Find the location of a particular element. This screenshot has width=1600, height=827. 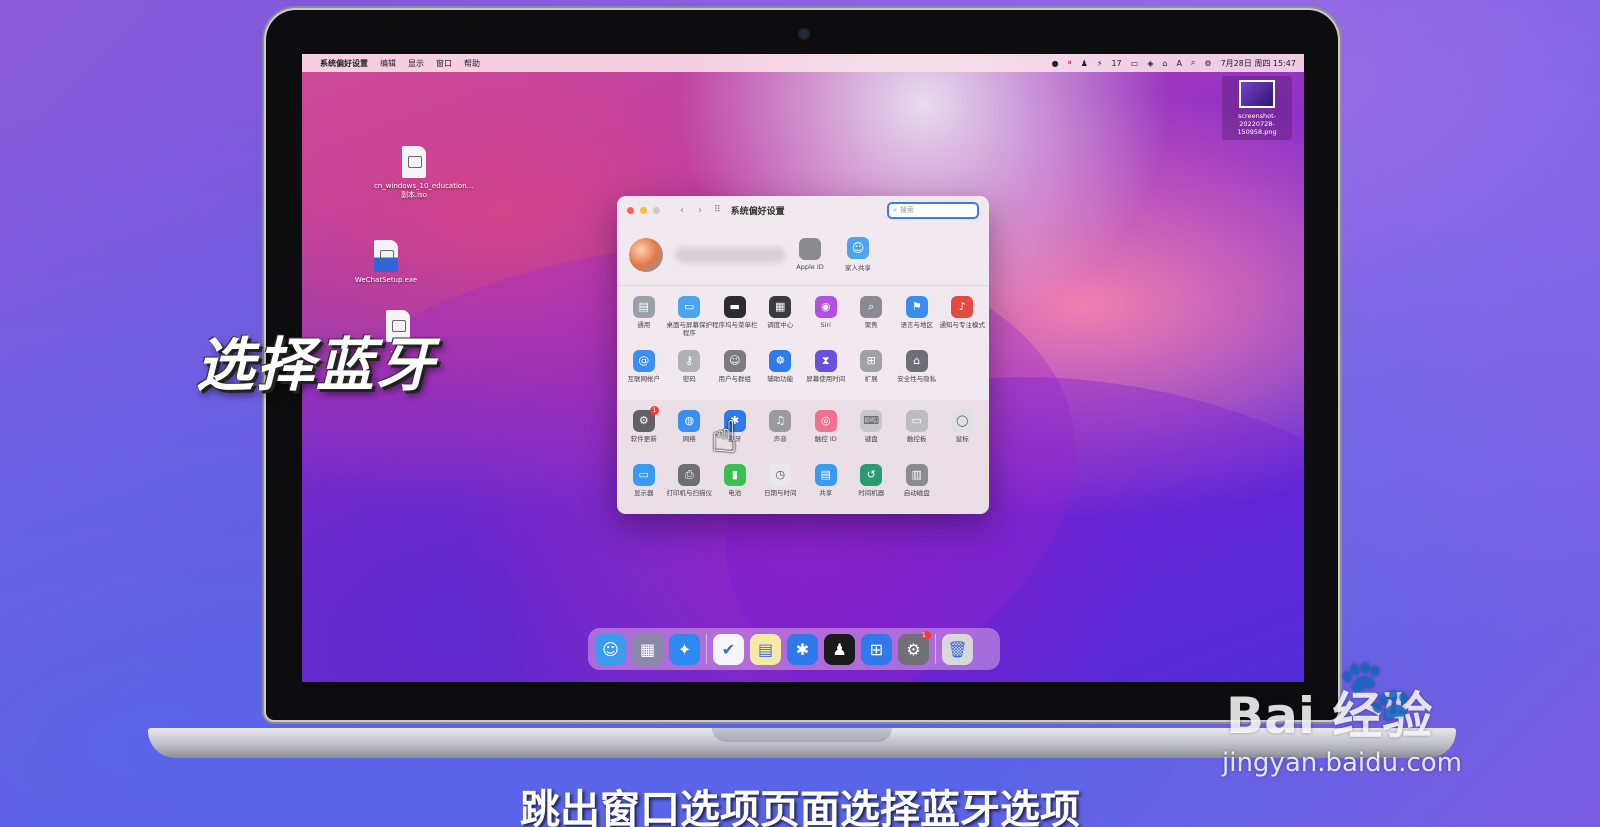

menu-view: 显示 is located at coordinates (416, 63).